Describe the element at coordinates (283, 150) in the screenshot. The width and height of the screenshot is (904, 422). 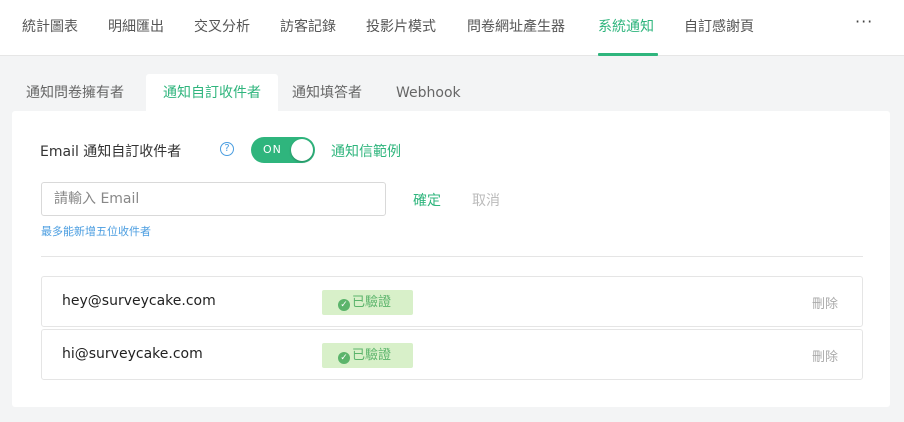
I see `notification-toggle: ON` at that location.